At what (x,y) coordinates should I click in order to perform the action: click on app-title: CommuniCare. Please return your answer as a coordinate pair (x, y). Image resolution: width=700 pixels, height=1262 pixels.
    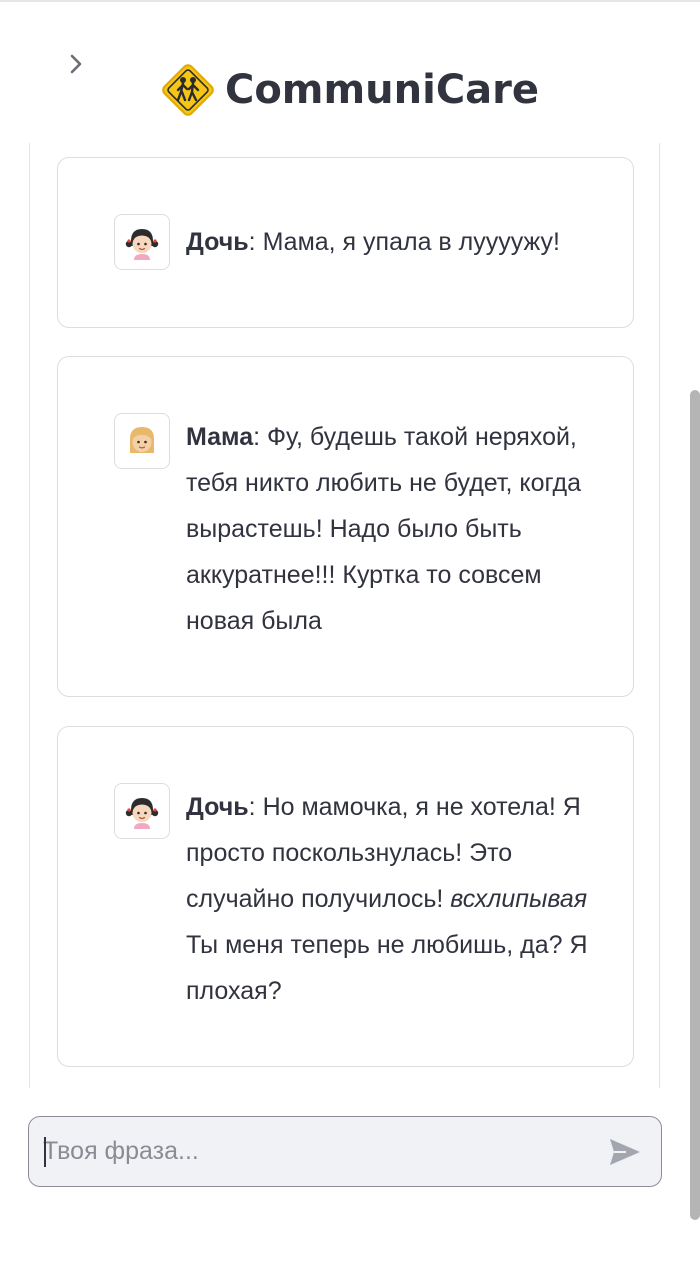
    Looking at the image, I should click on (382, 90).